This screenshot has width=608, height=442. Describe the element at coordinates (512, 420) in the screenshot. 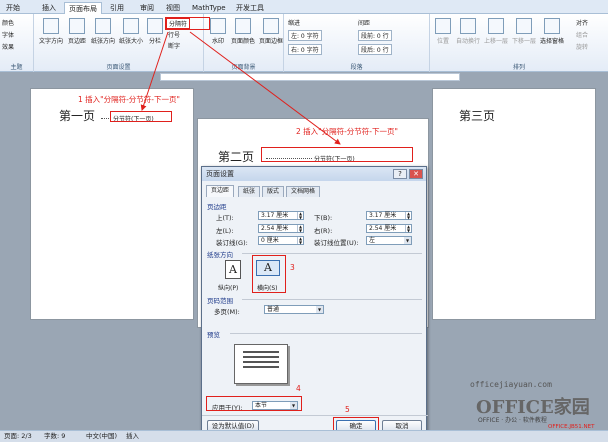

I see `watermark-tagline: OFFICE · 办公 · 软件教程` at that location.